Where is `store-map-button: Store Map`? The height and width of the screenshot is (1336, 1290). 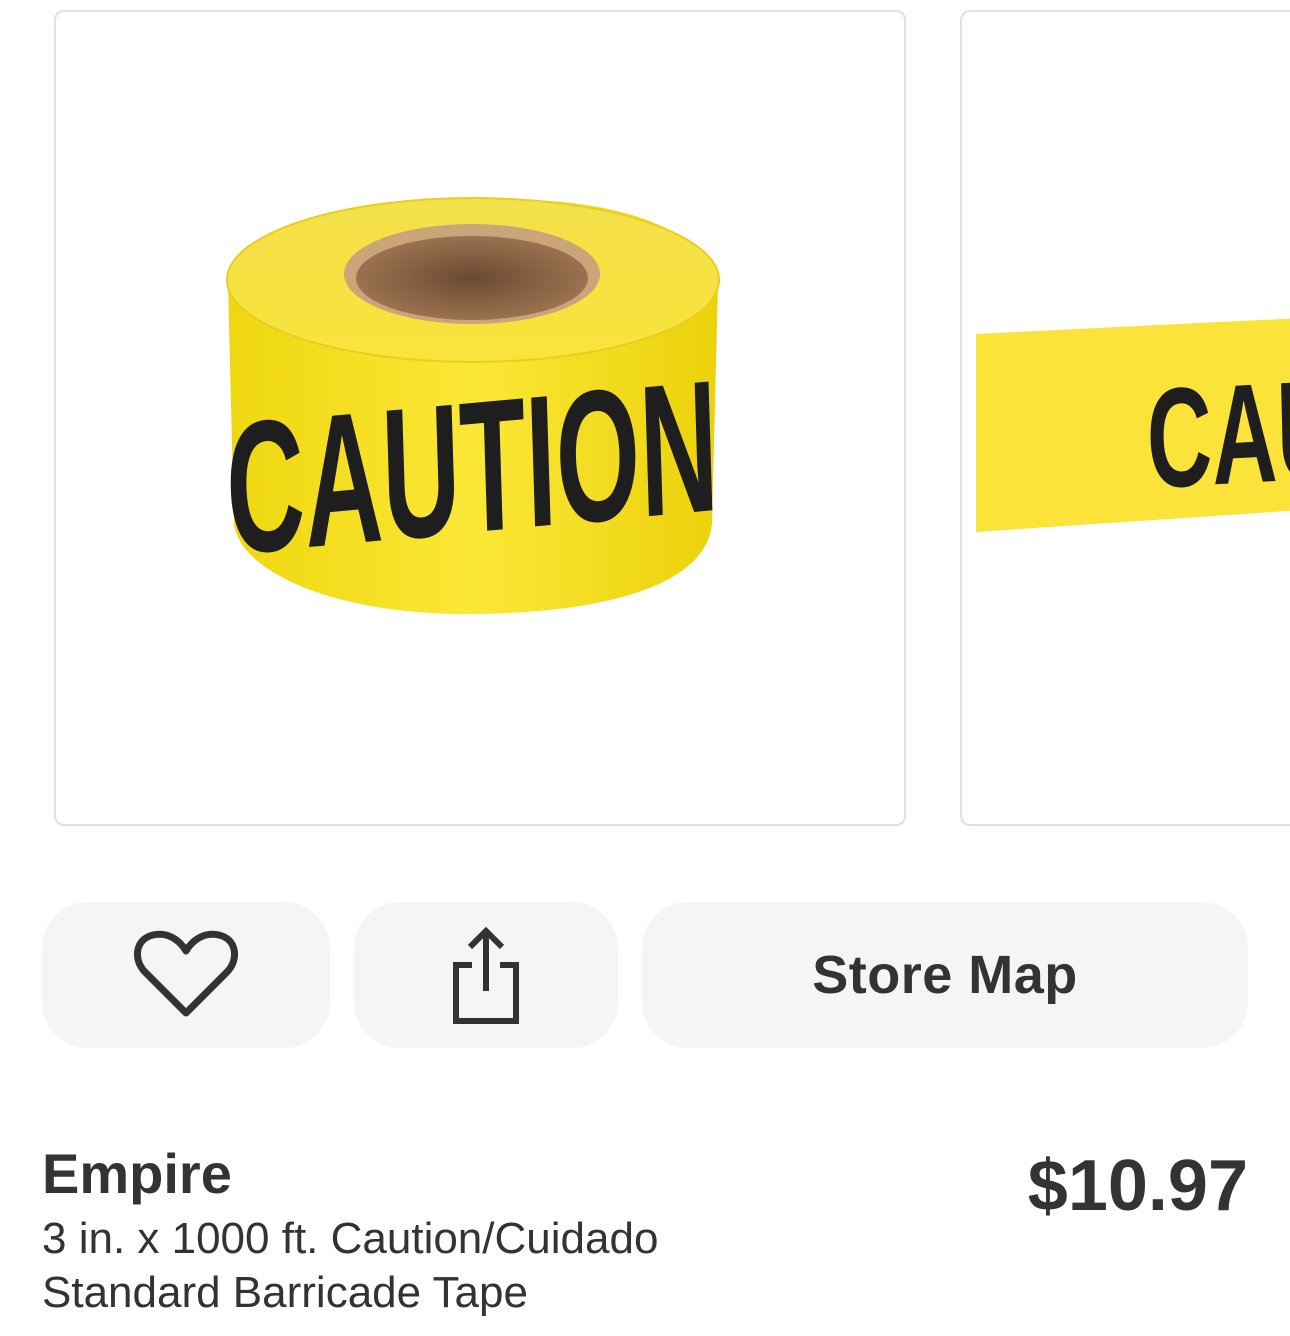 store-map-button: Store Map is located at coordinates (945, 975).